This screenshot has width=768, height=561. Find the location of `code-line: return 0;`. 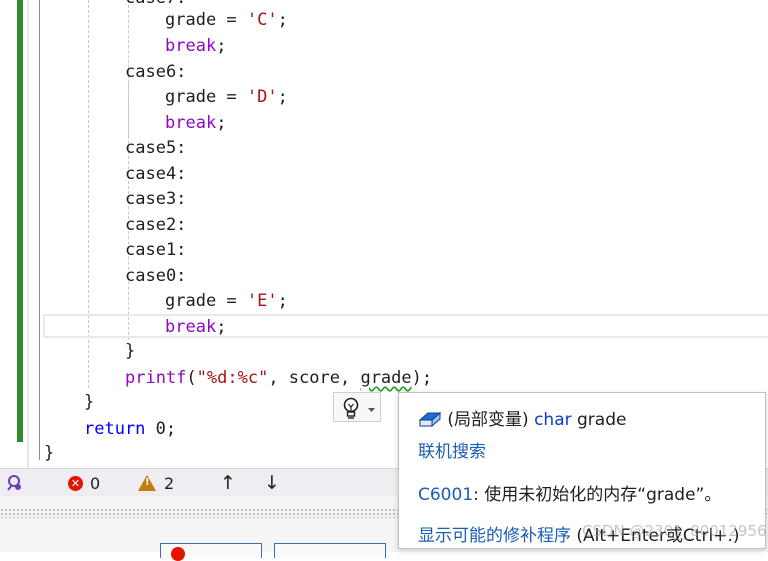

code-line: return 0; is located at coordinates (130, 429).